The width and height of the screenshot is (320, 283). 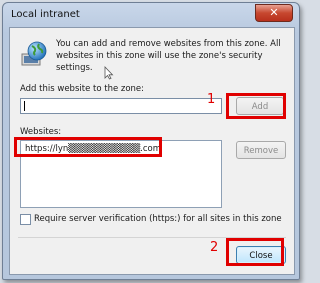 I want to click on close-icon: ✕, so click(x=274, y=13).